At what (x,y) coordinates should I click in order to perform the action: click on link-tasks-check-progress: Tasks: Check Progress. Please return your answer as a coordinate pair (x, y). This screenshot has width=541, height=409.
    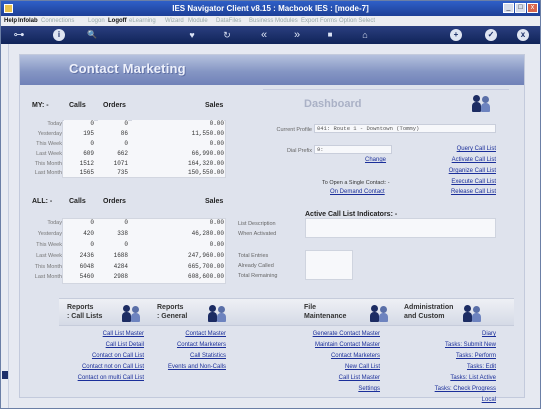
    Looking at the image, I should click on (448, 389).